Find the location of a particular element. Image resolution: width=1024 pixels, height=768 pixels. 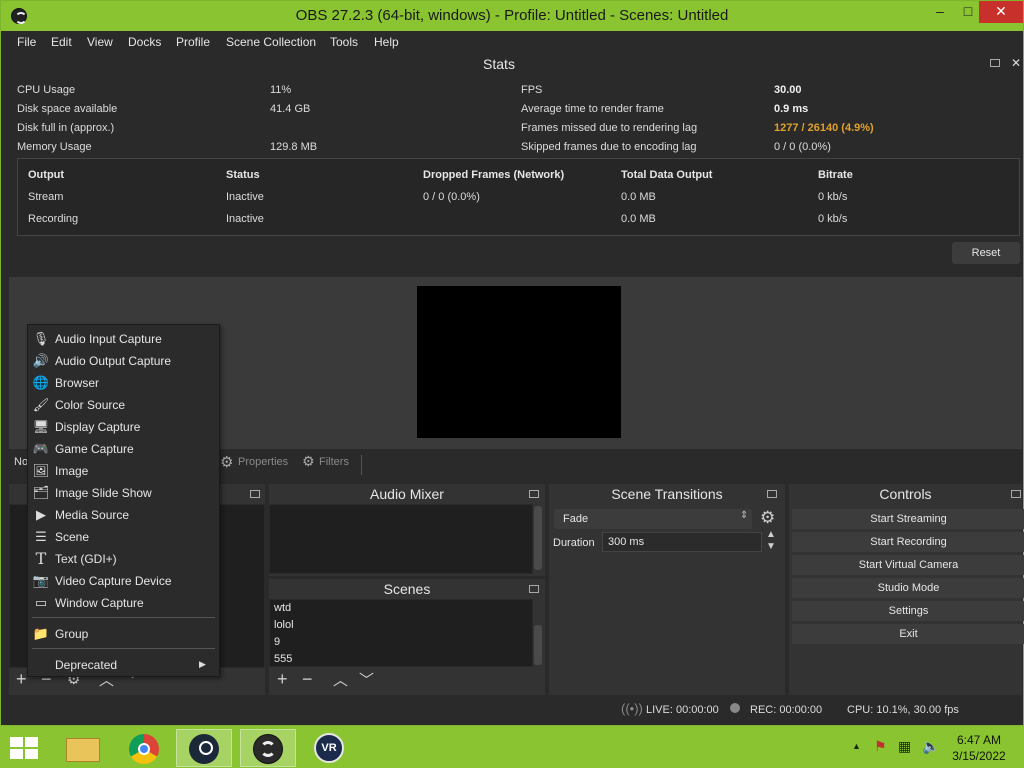

microphone-icon: 🎙 is located at coordinates (41, 338).